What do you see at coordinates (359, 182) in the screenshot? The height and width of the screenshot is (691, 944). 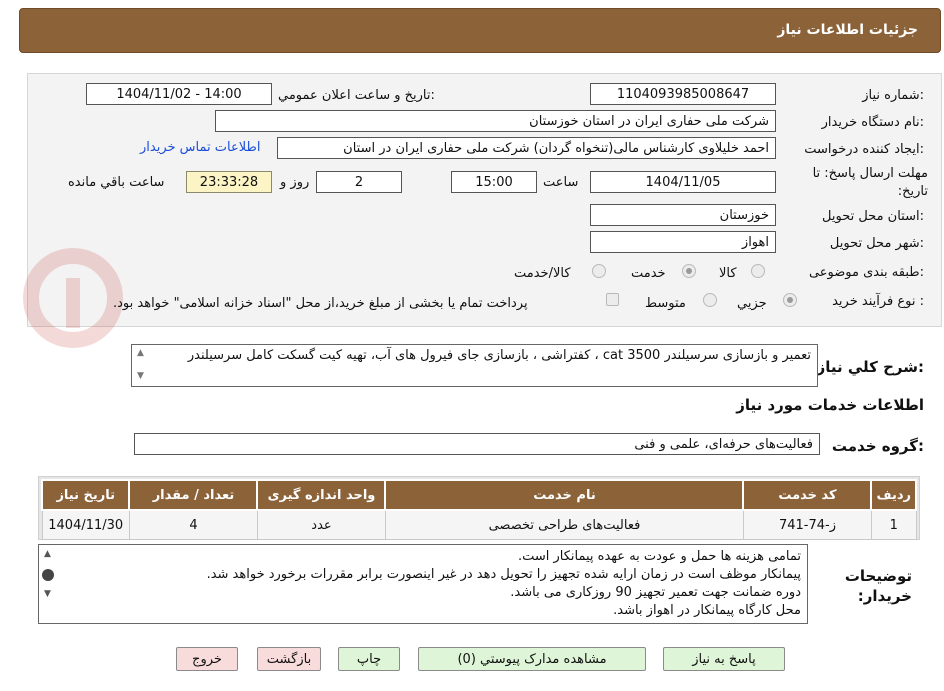 I see `days-field: 2` at bounding box center [359, 182].